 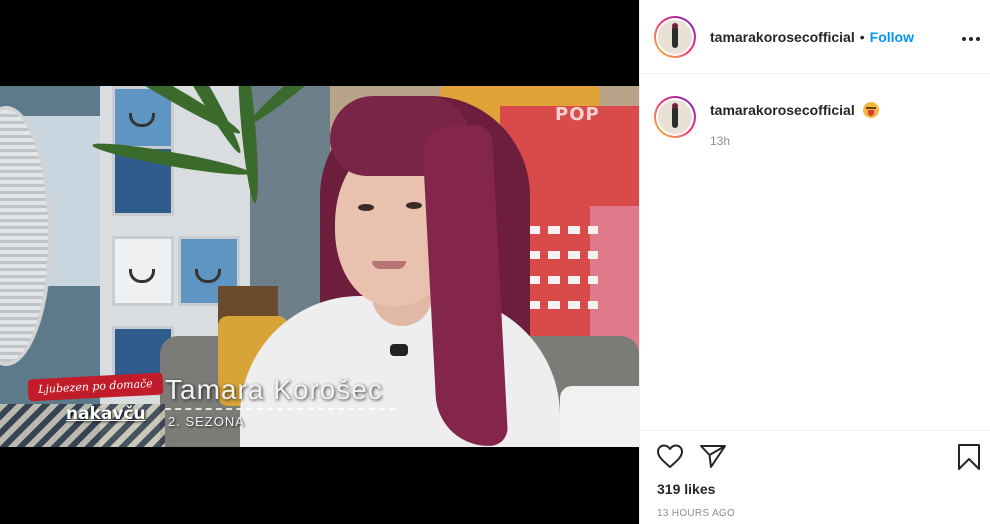 What do you see at coordinates (206, 421) in the screenshot?
I see `lower-third-subtitle: 2. SEZONA` at bounding box center [206, 421].